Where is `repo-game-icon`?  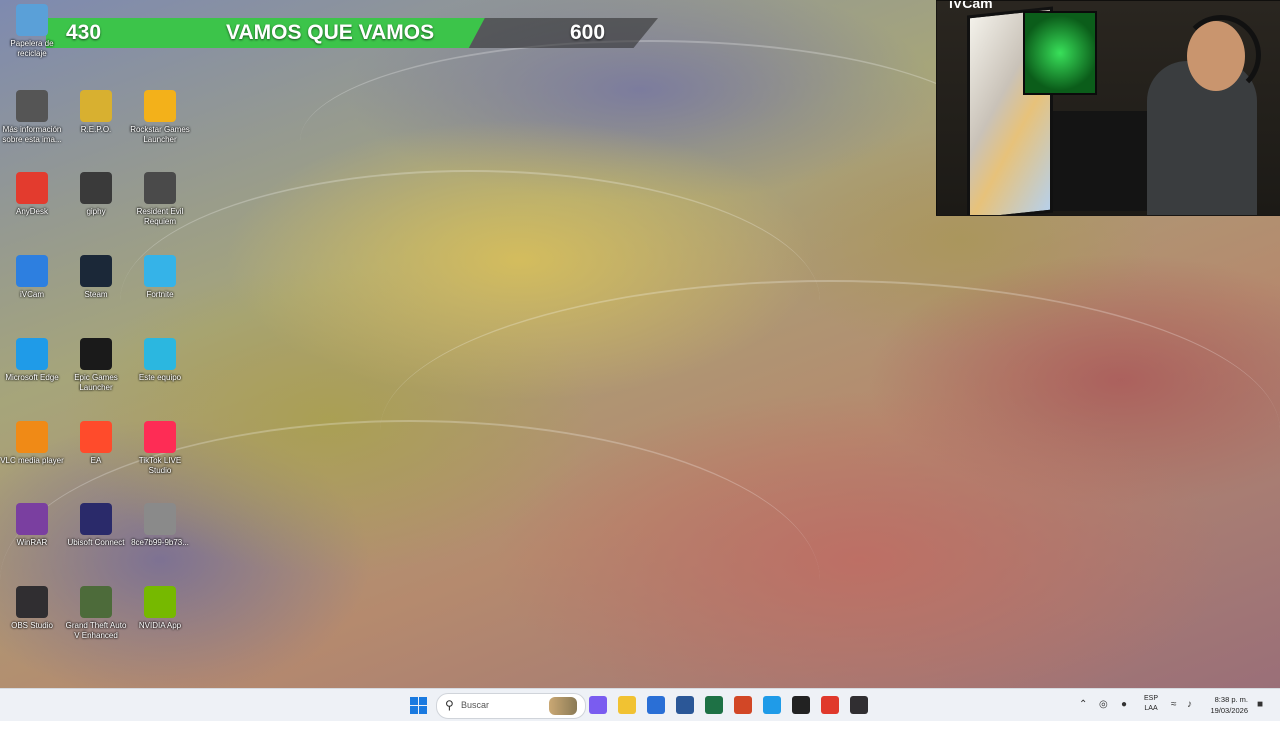 repo-game-icon is located at coordinates (96, 106).